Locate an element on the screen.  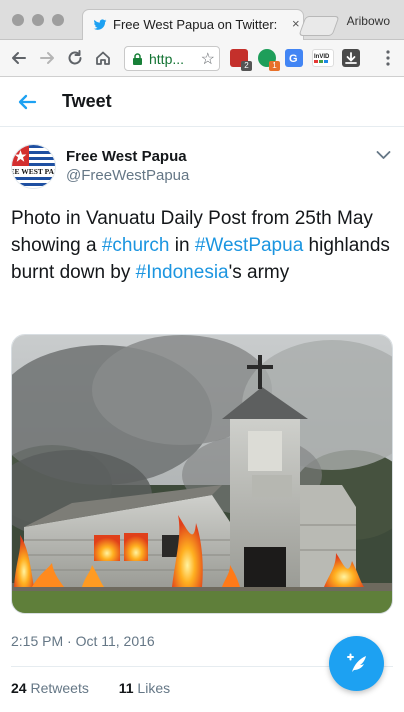
likes-count: 11 Likes is located at coordinates (144, 688).